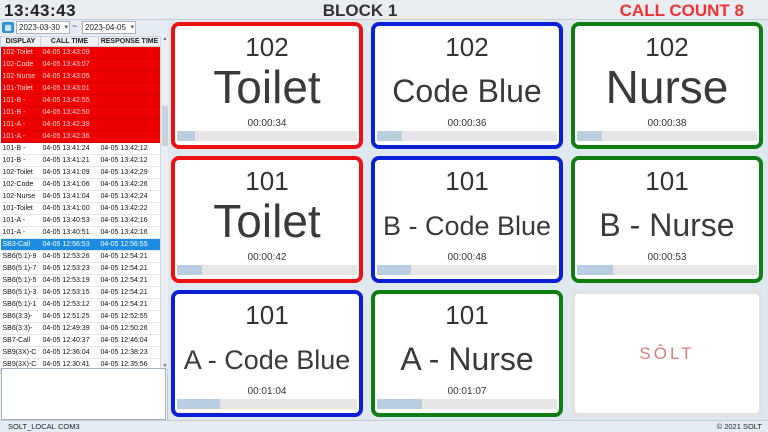 The height and width of the screenshot is (432, 768). I want to click on message-box, so click(83, 394).